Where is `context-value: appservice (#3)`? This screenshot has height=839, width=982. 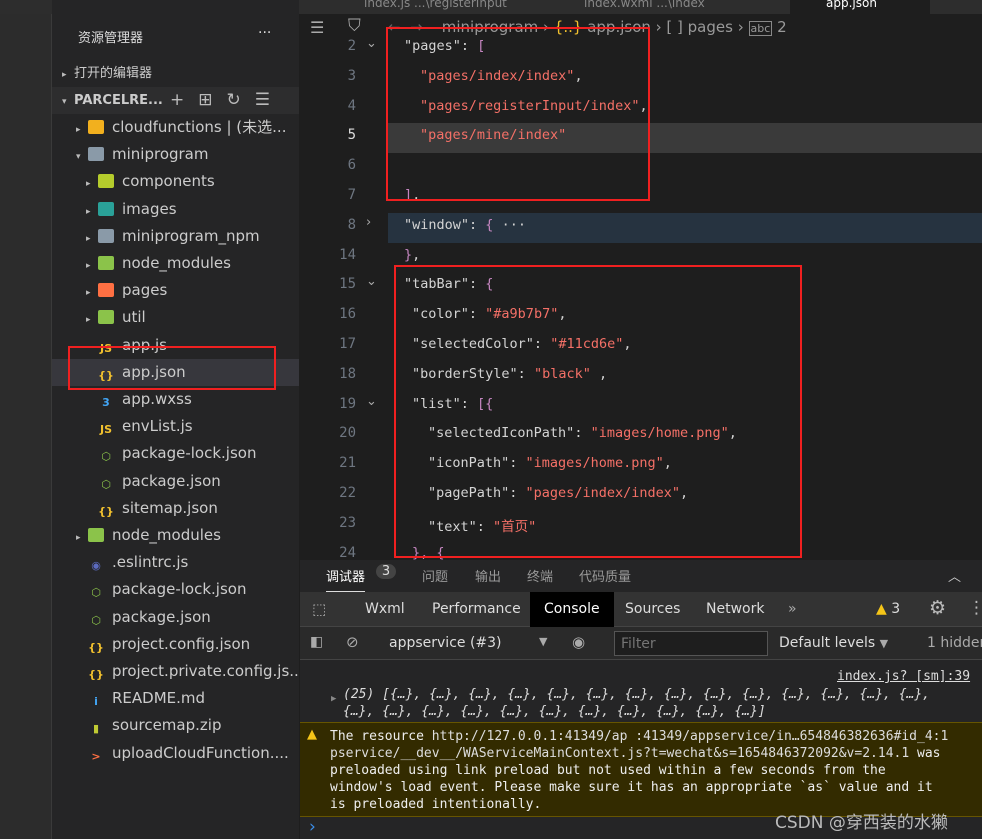
context-value: appservice (#3) is located at coordinates (445, 643).